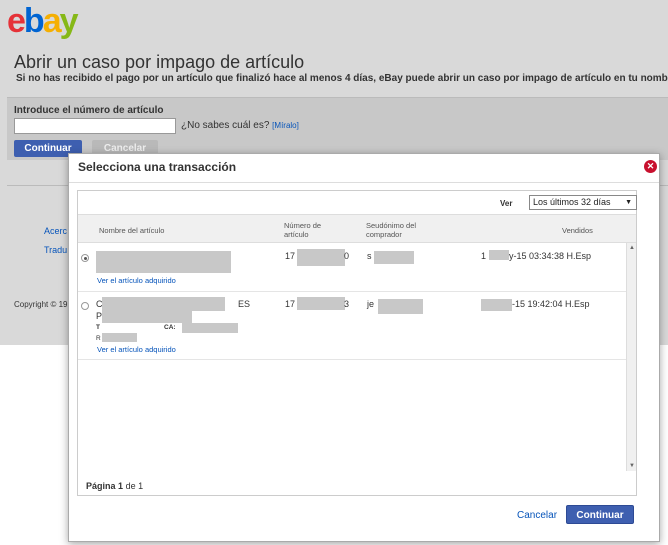  What do you see at coordinates (572, 202) in the screenshot?
I see `date-range-value: Los últimos 32 días` at bounding box center [572, 202].